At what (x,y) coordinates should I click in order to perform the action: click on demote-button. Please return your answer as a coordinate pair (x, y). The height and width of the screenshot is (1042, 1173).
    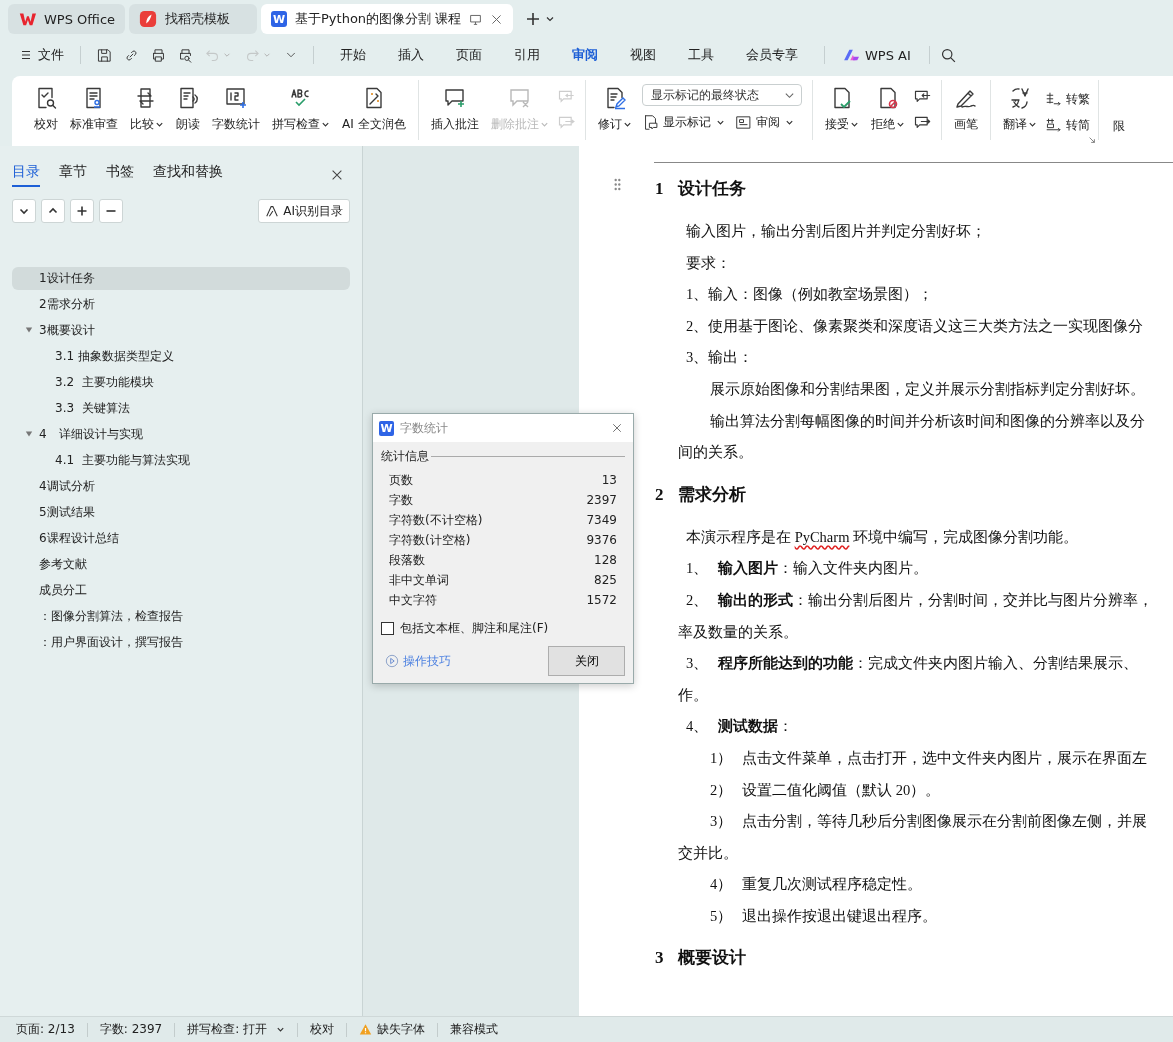
    Looking at the image, I should click on (111, 211).